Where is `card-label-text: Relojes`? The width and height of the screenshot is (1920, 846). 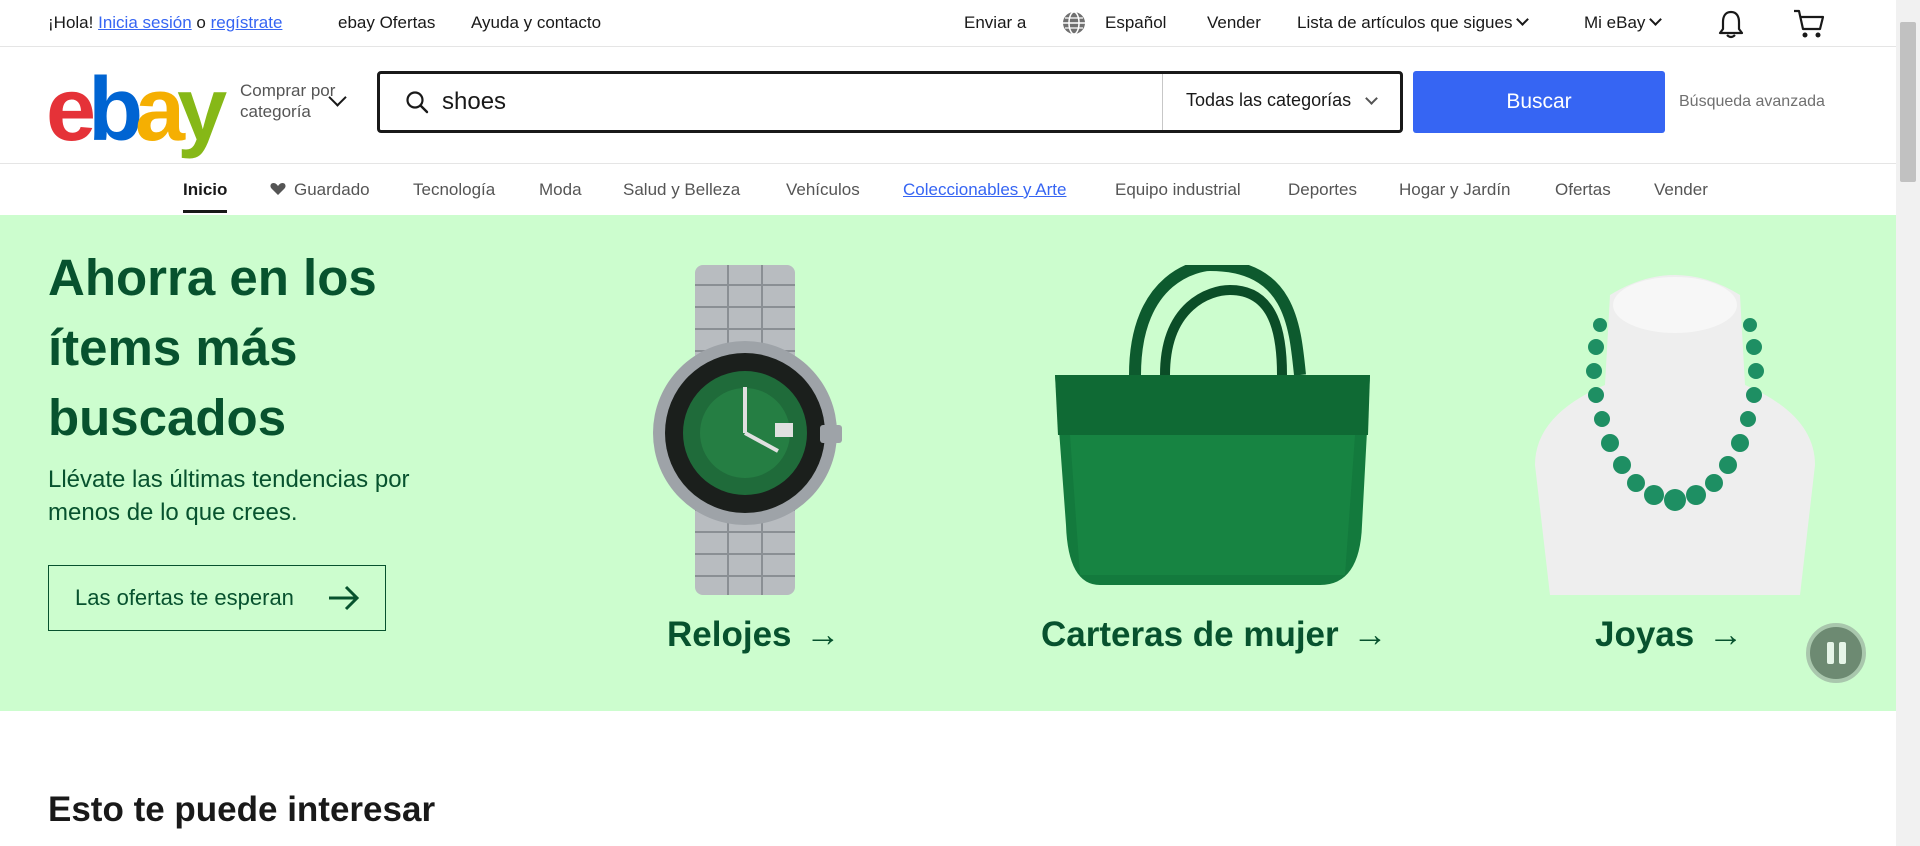 card-label-text: Relojes is located at coordinates (729, 634).